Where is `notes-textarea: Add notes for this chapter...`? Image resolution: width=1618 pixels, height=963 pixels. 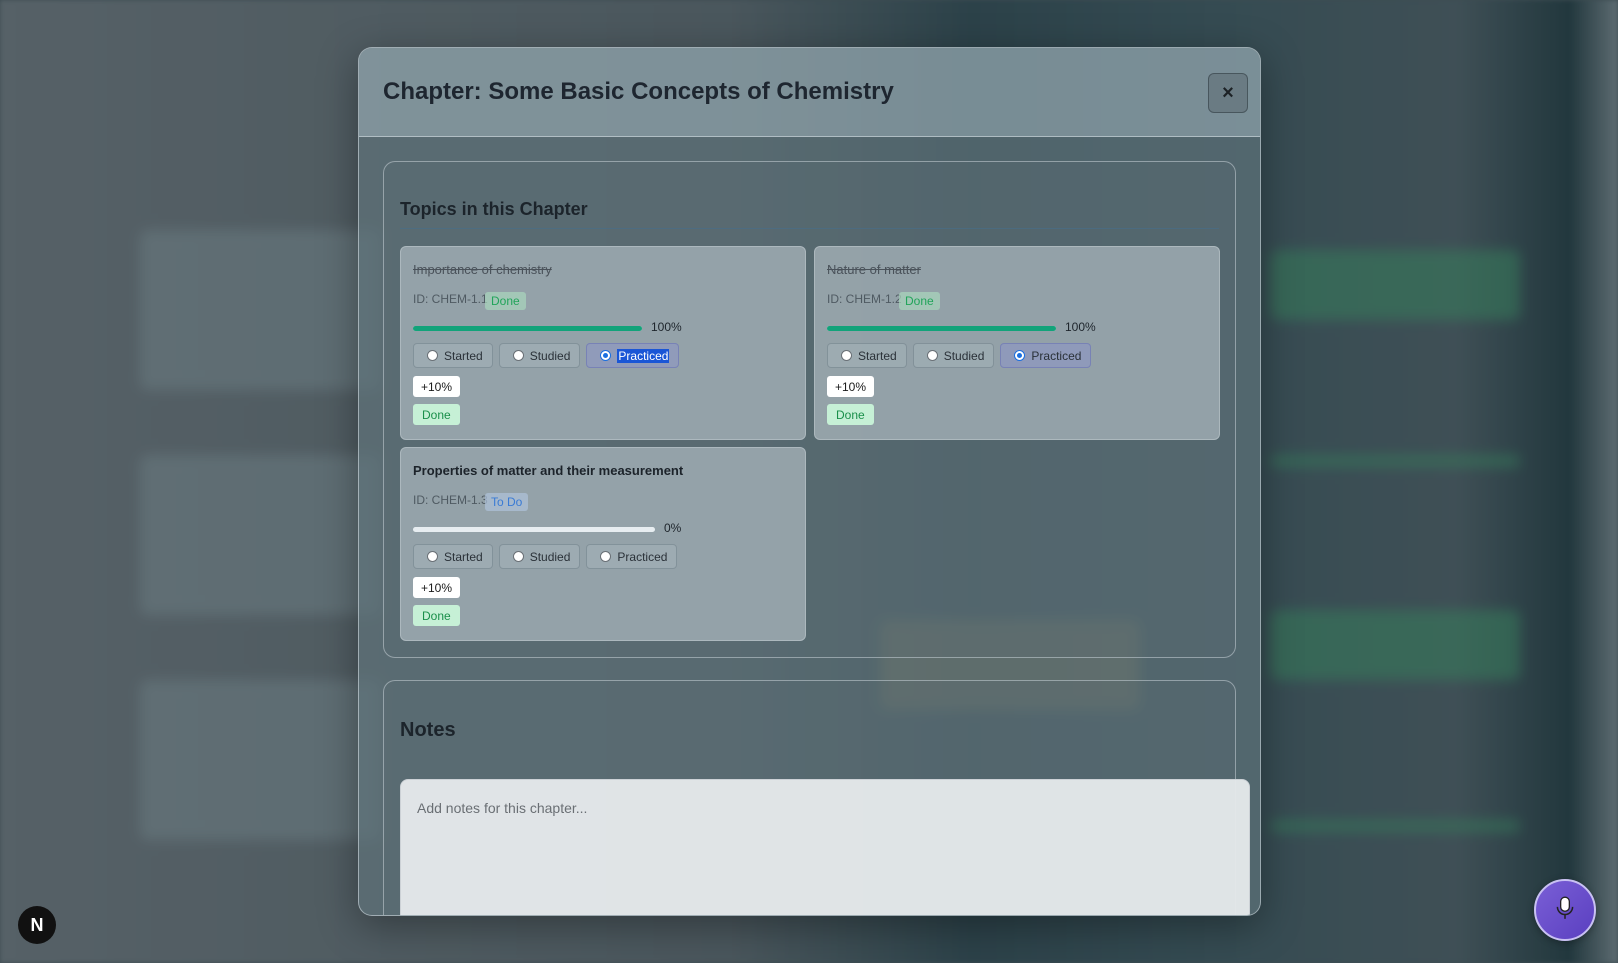
notes-textarea: Add notes for this chapter... is located at coordinates (825, 847).